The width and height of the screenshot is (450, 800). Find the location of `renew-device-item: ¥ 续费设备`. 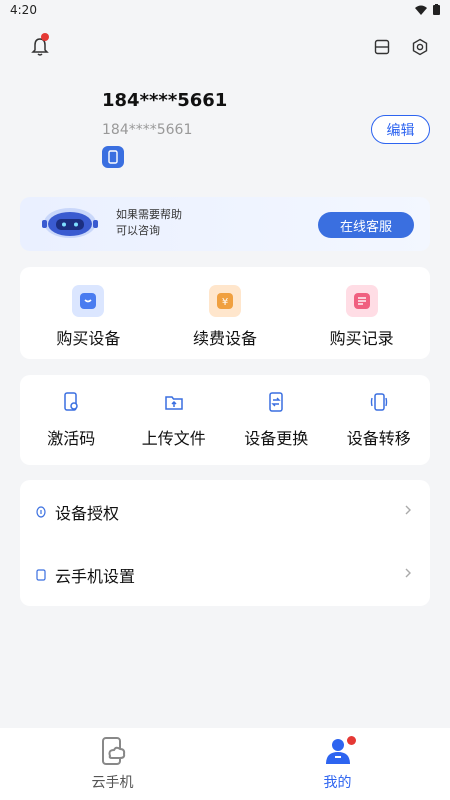

renew-device-item: ¥ 续费设备 is located at coordinates (225, 313).